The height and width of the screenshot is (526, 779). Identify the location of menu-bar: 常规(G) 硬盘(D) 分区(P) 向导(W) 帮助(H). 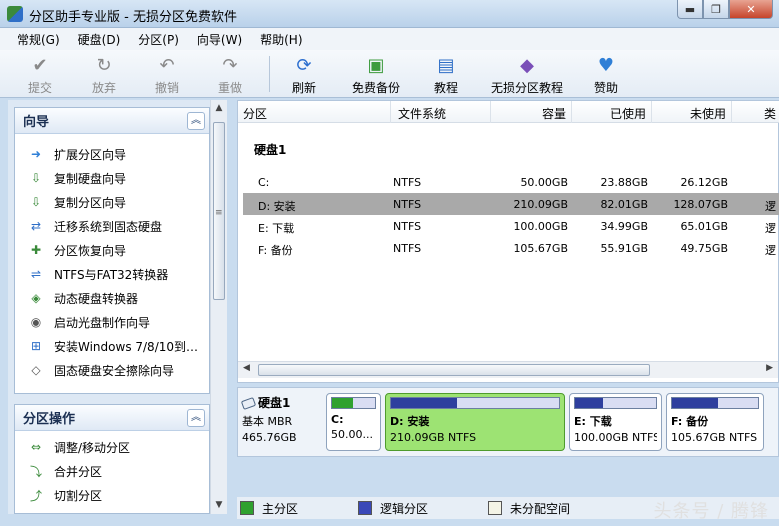
(389, 39).